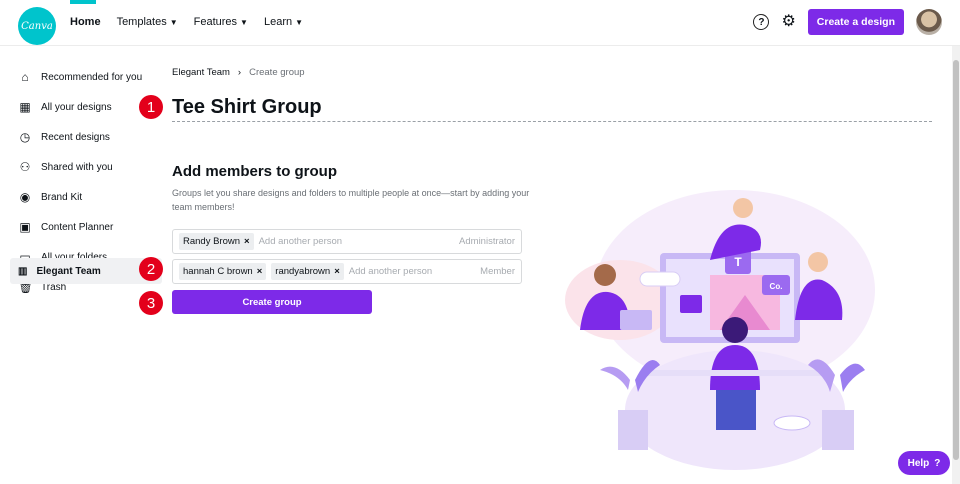  I want to click on sidebar-item-shared: ⚇ Shared with you, so click(85, 167).